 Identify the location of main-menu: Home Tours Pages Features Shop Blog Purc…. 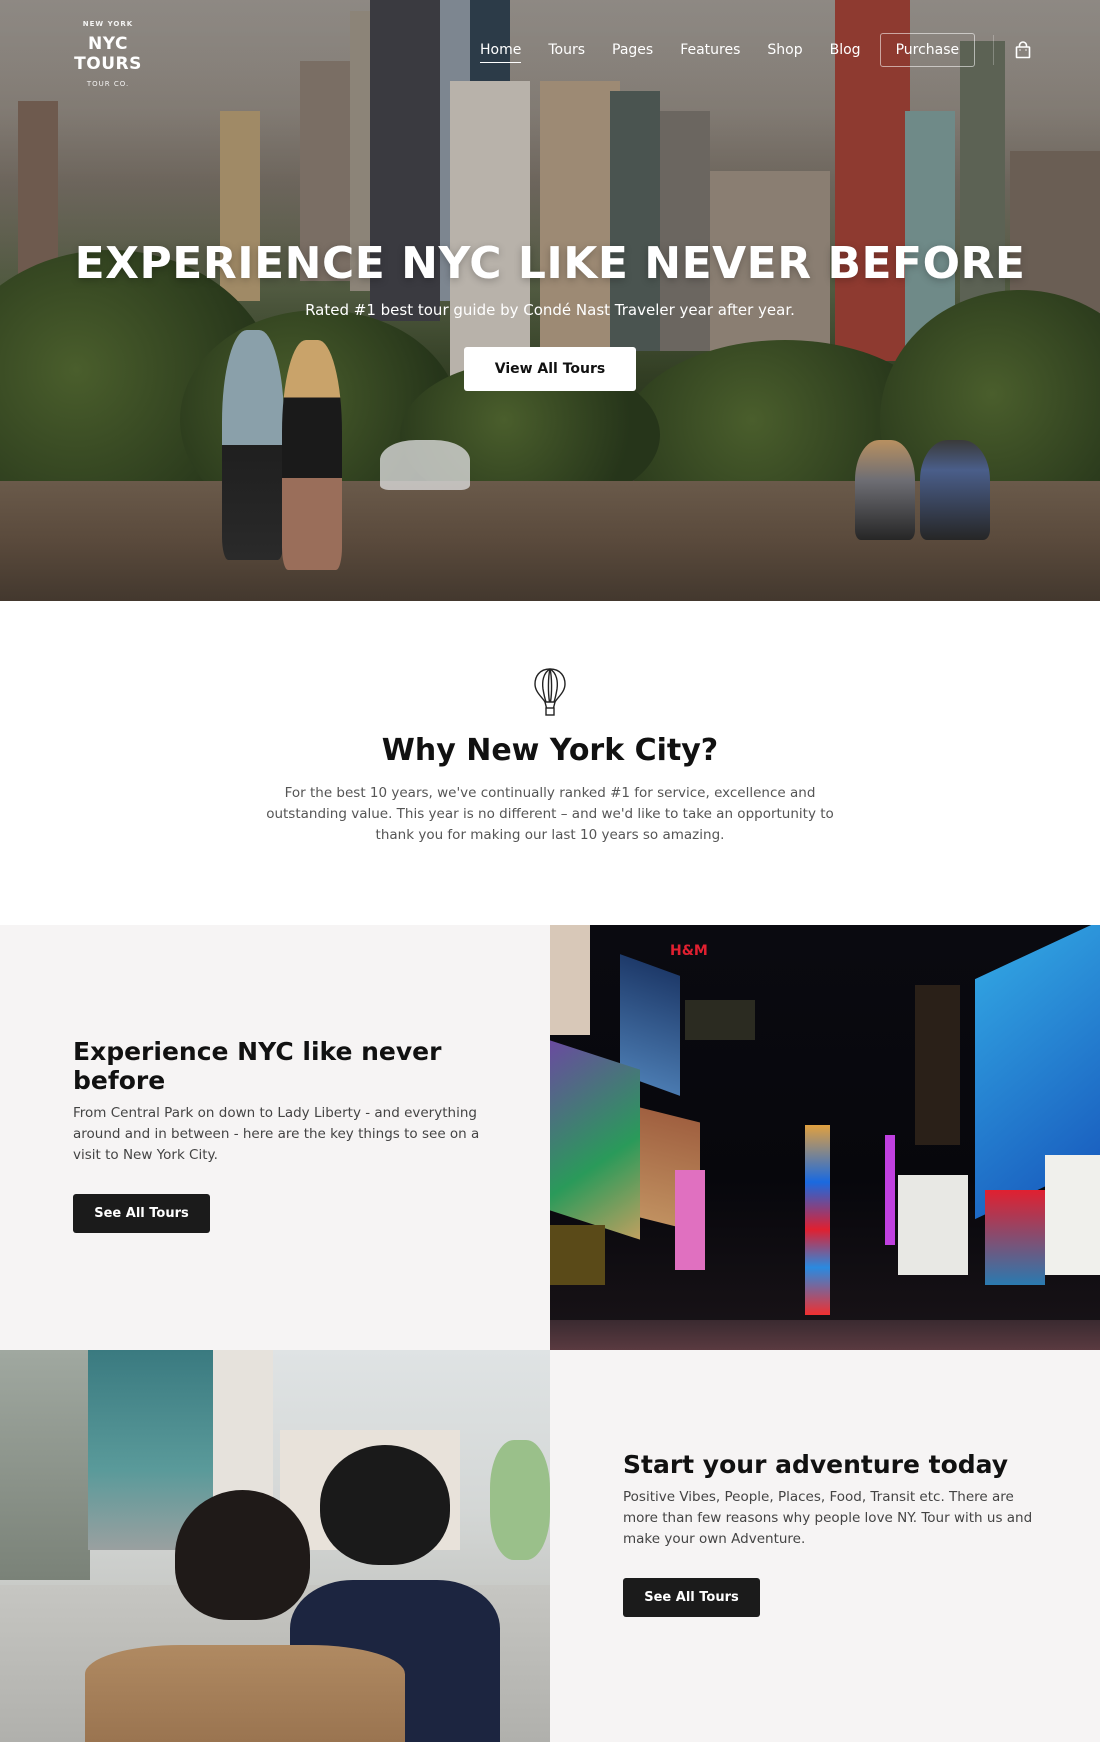
(756, 50).